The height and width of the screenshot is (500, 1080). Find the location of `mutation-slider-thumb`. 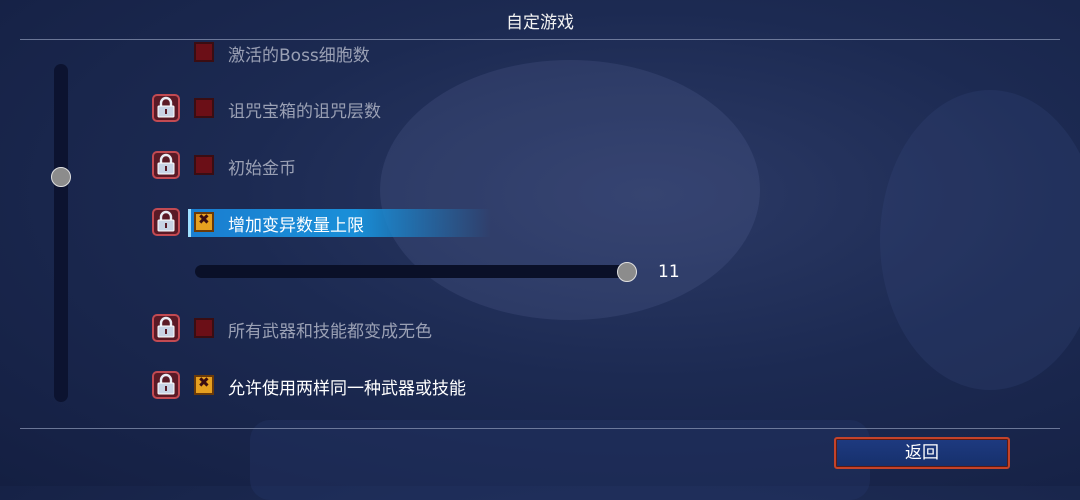

mutation-slider-thumb is located at coordinates (627, 272).